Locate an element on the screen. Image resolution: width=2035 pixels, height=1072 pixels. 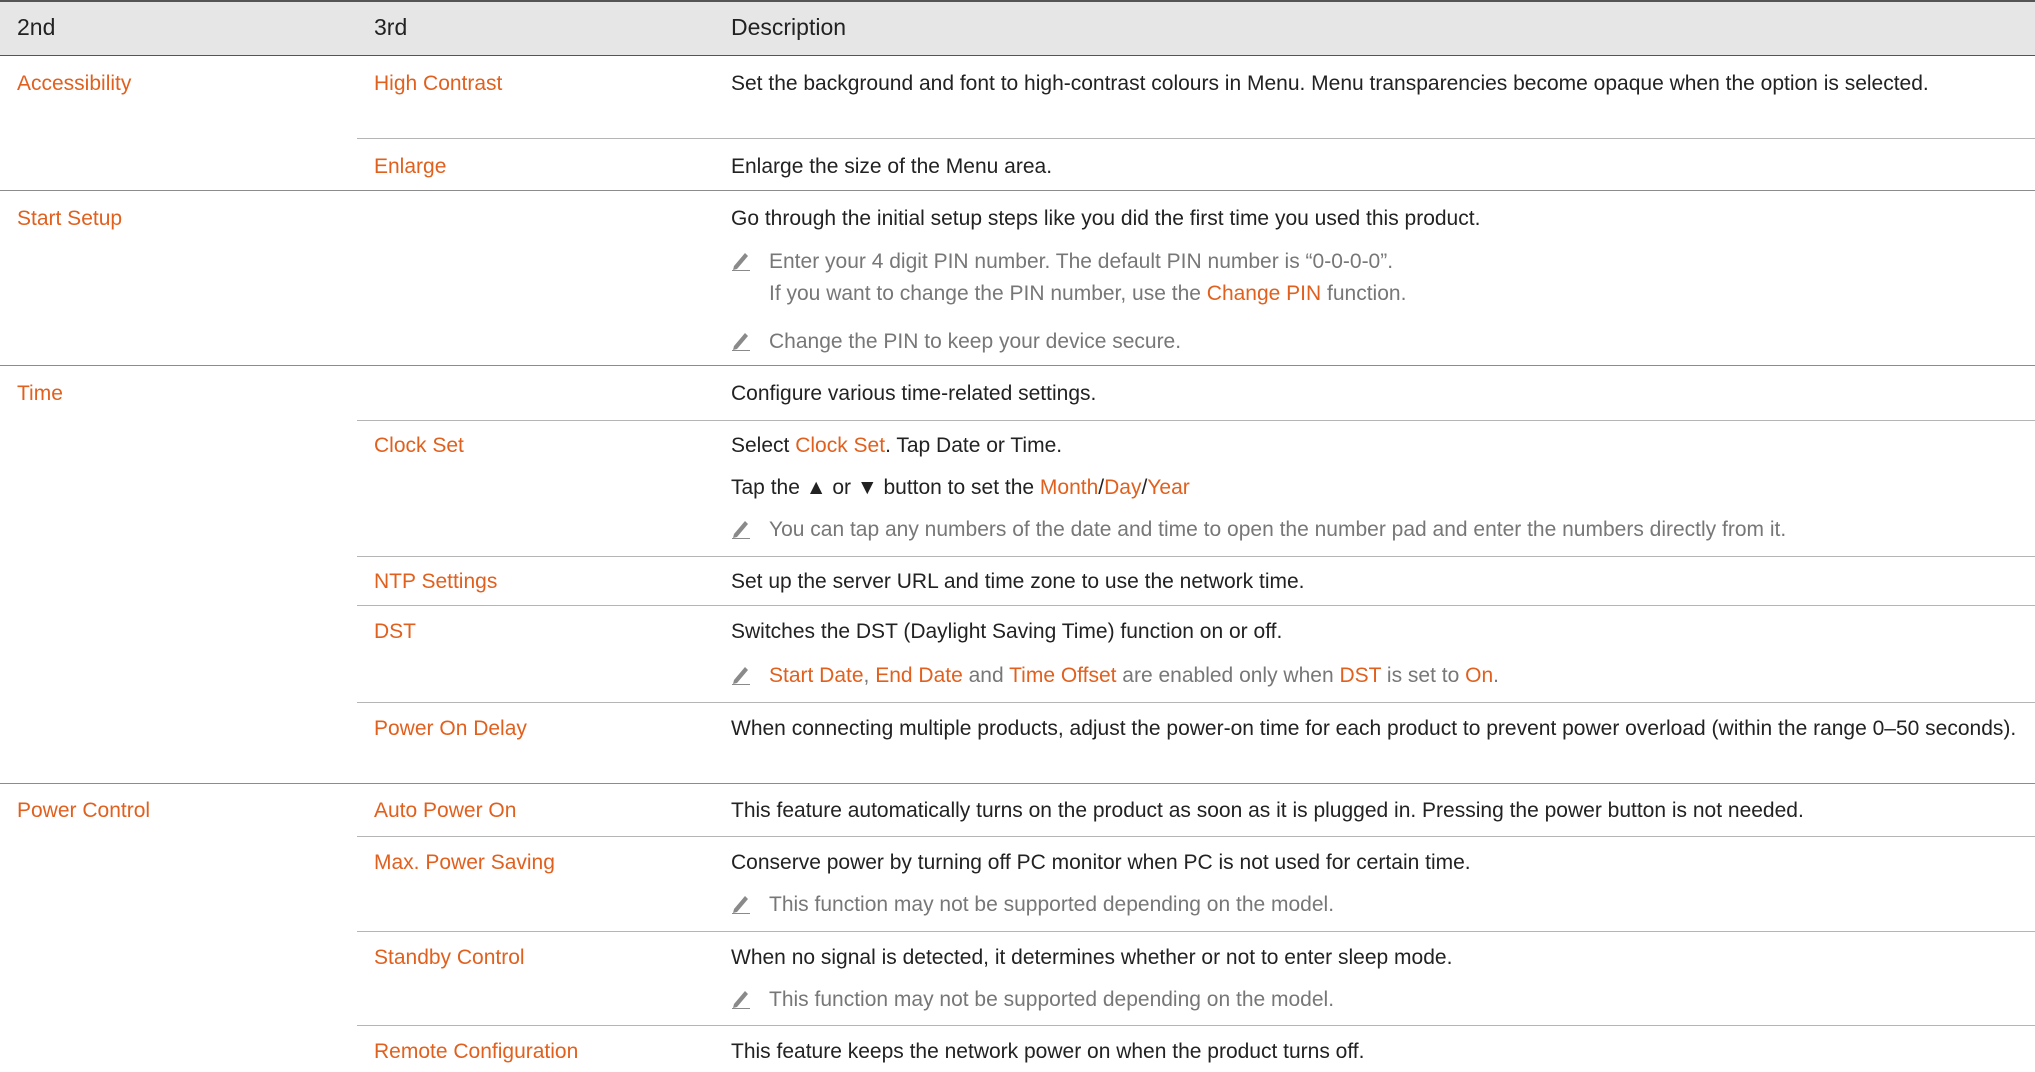
note-text-part: and is located at coordinates (986, 675).